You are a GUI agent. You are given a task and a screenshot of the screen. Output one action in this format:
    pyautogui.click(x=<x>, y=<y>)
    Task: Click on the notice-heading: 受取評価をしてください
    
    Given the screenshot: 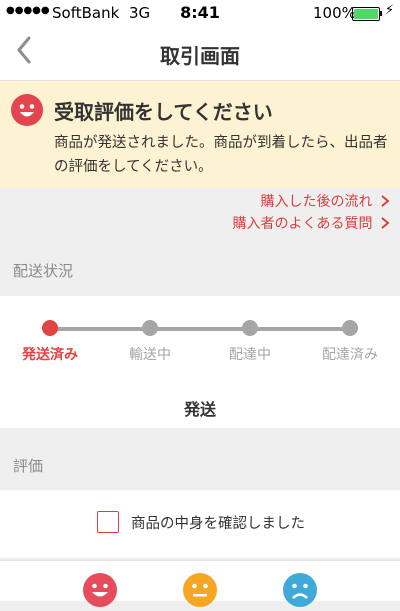 What is the action you would take?
    pyautogui.click(x=163, y=112)
    